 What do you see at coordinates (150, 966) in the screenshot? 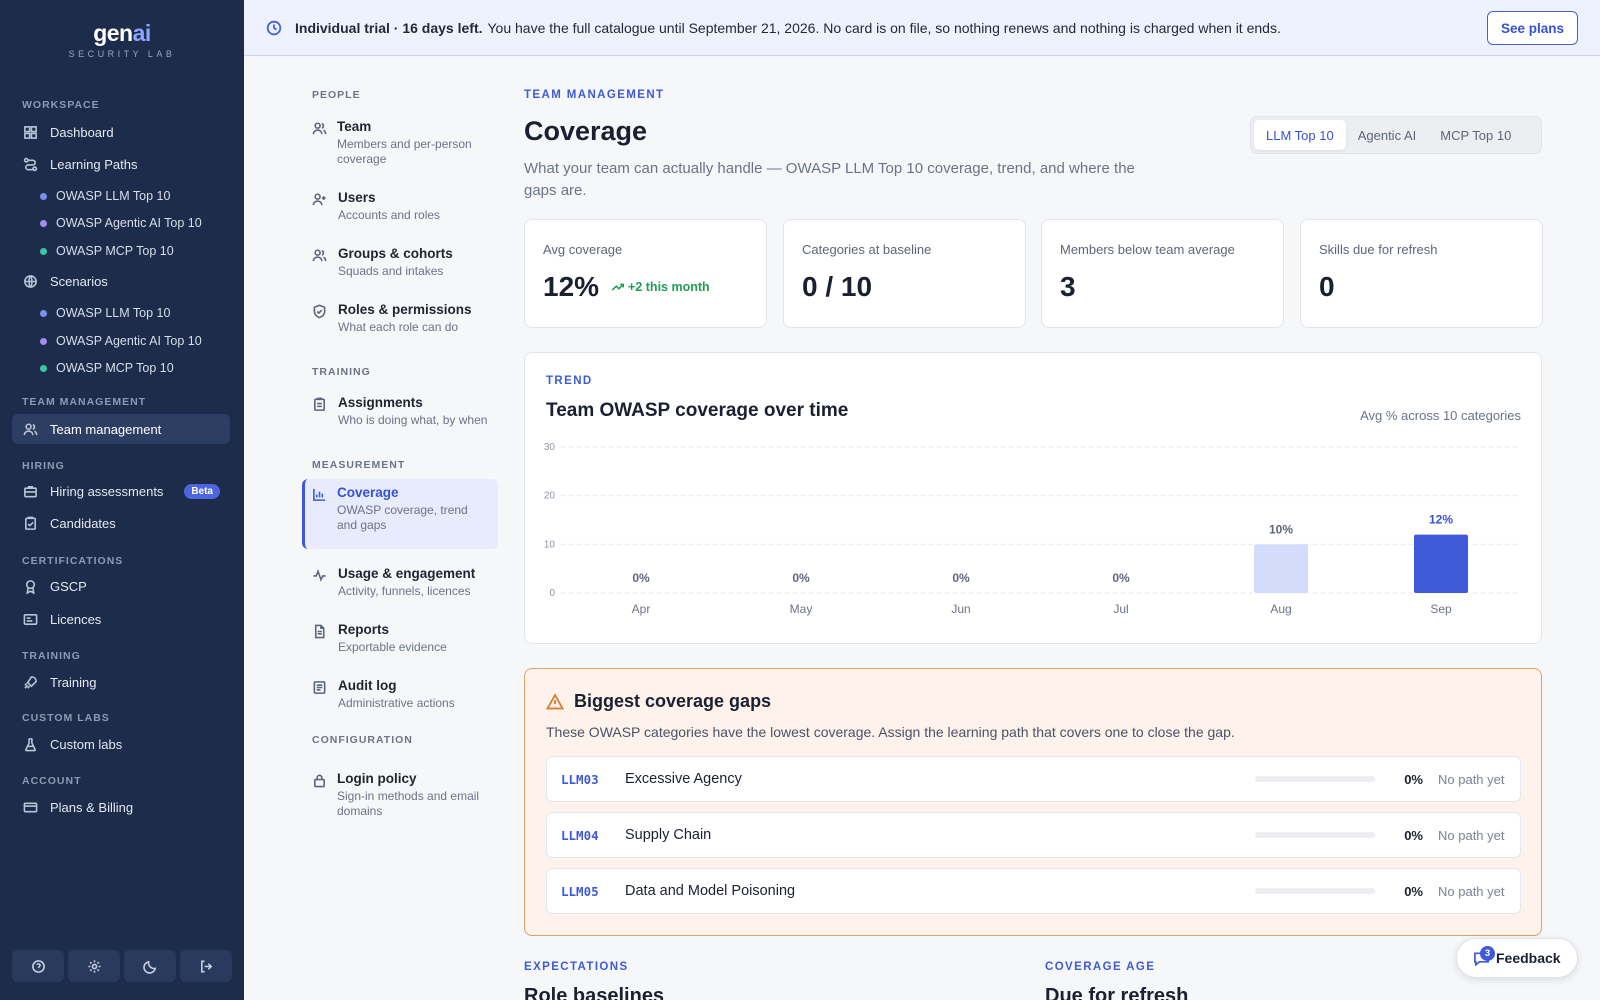
I see `theme-toggle-button` at bounding box center [150, 966].